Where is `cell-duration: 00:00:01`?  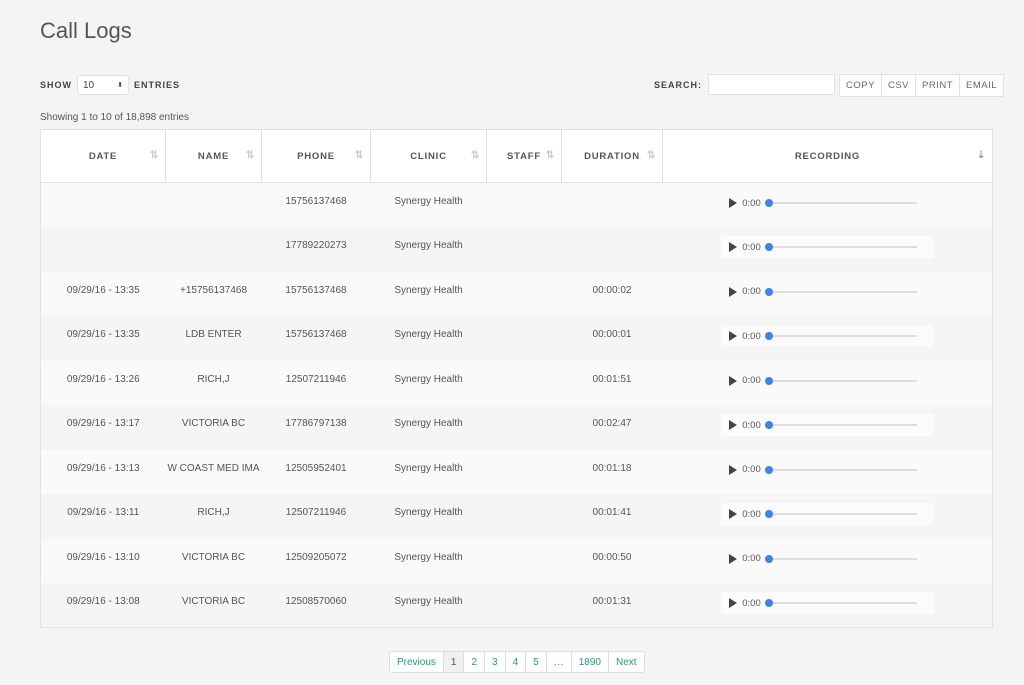 cell-duration: 00:00:01 is located at coordinates (612, 338).